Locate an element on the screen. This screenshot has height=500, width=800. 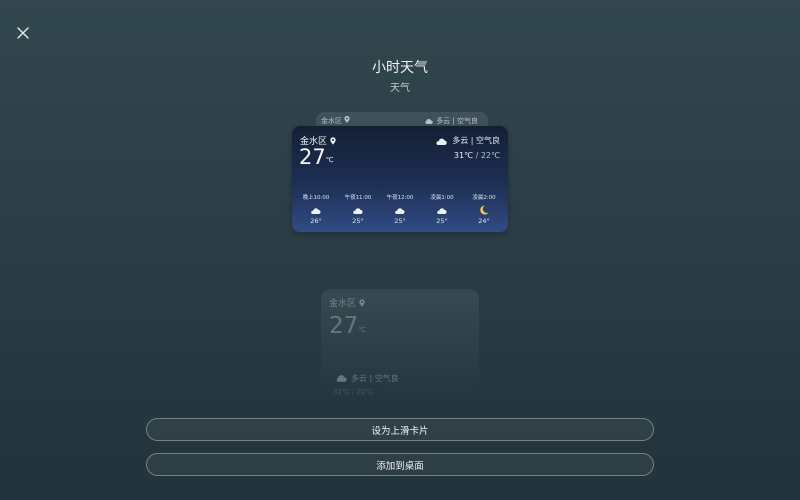
hourly-item: 晚上10:00 26° is located at coordinates (316, 209).